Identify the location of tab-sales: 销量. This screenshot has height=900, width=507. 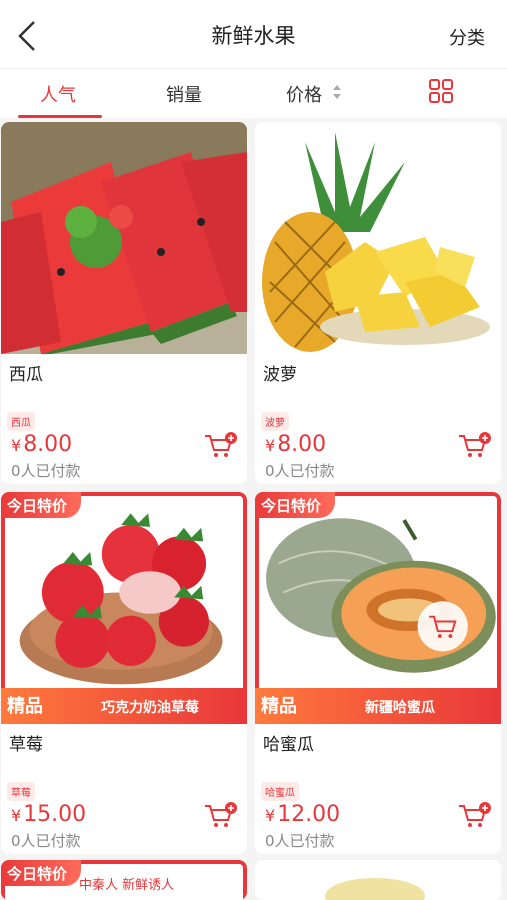
(184, 94).